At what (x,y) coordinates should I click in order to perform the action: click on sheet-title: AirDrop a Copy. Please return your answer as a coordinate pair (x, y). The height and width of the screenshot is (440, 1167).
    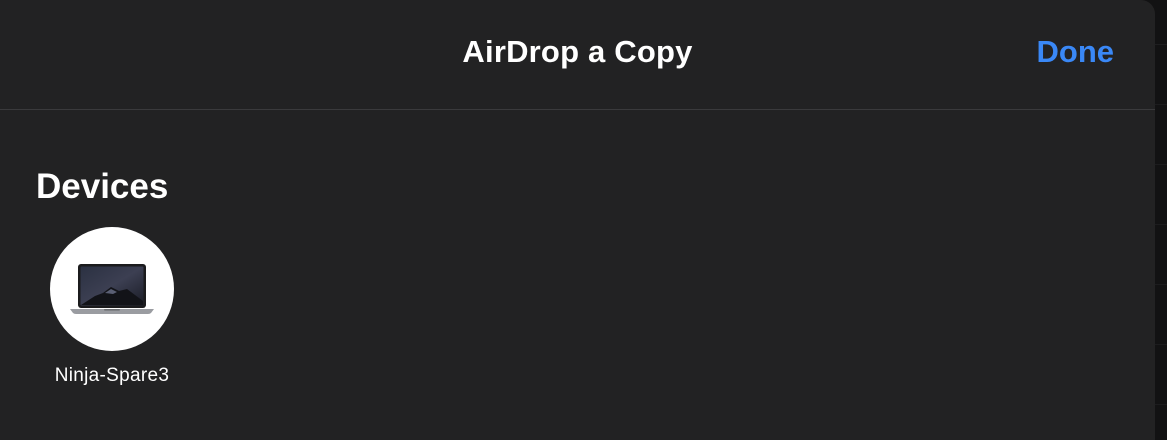
    Looking at the image, I should click on (577, 51).